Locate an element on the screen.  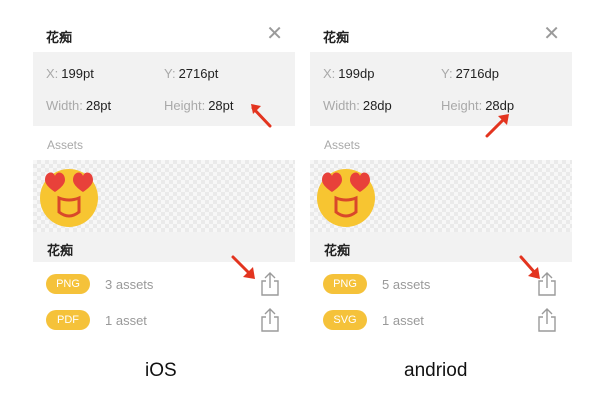
android-caption: andriod is located at coordinates (436, 370).